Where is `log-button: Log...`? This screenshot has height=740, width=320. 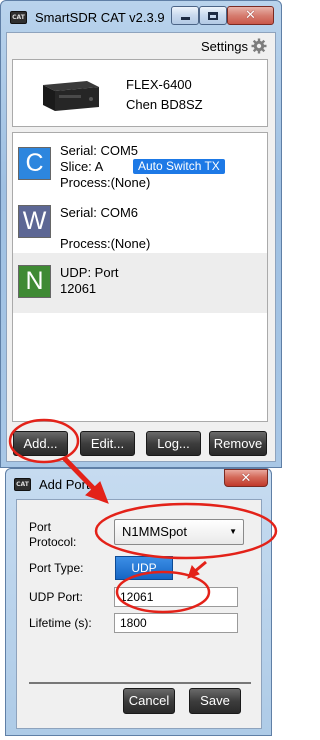 log-button: Log... is located at coordinates (173, 443).